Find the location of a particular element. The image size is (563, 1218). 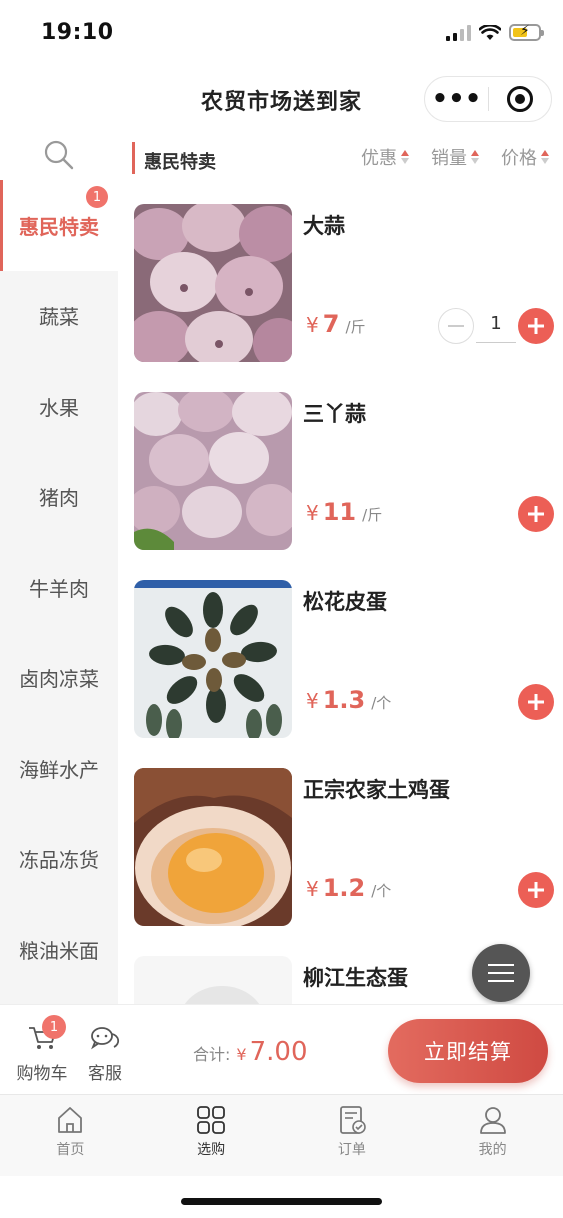

chat-icon is located at coordinates (105, 1038).